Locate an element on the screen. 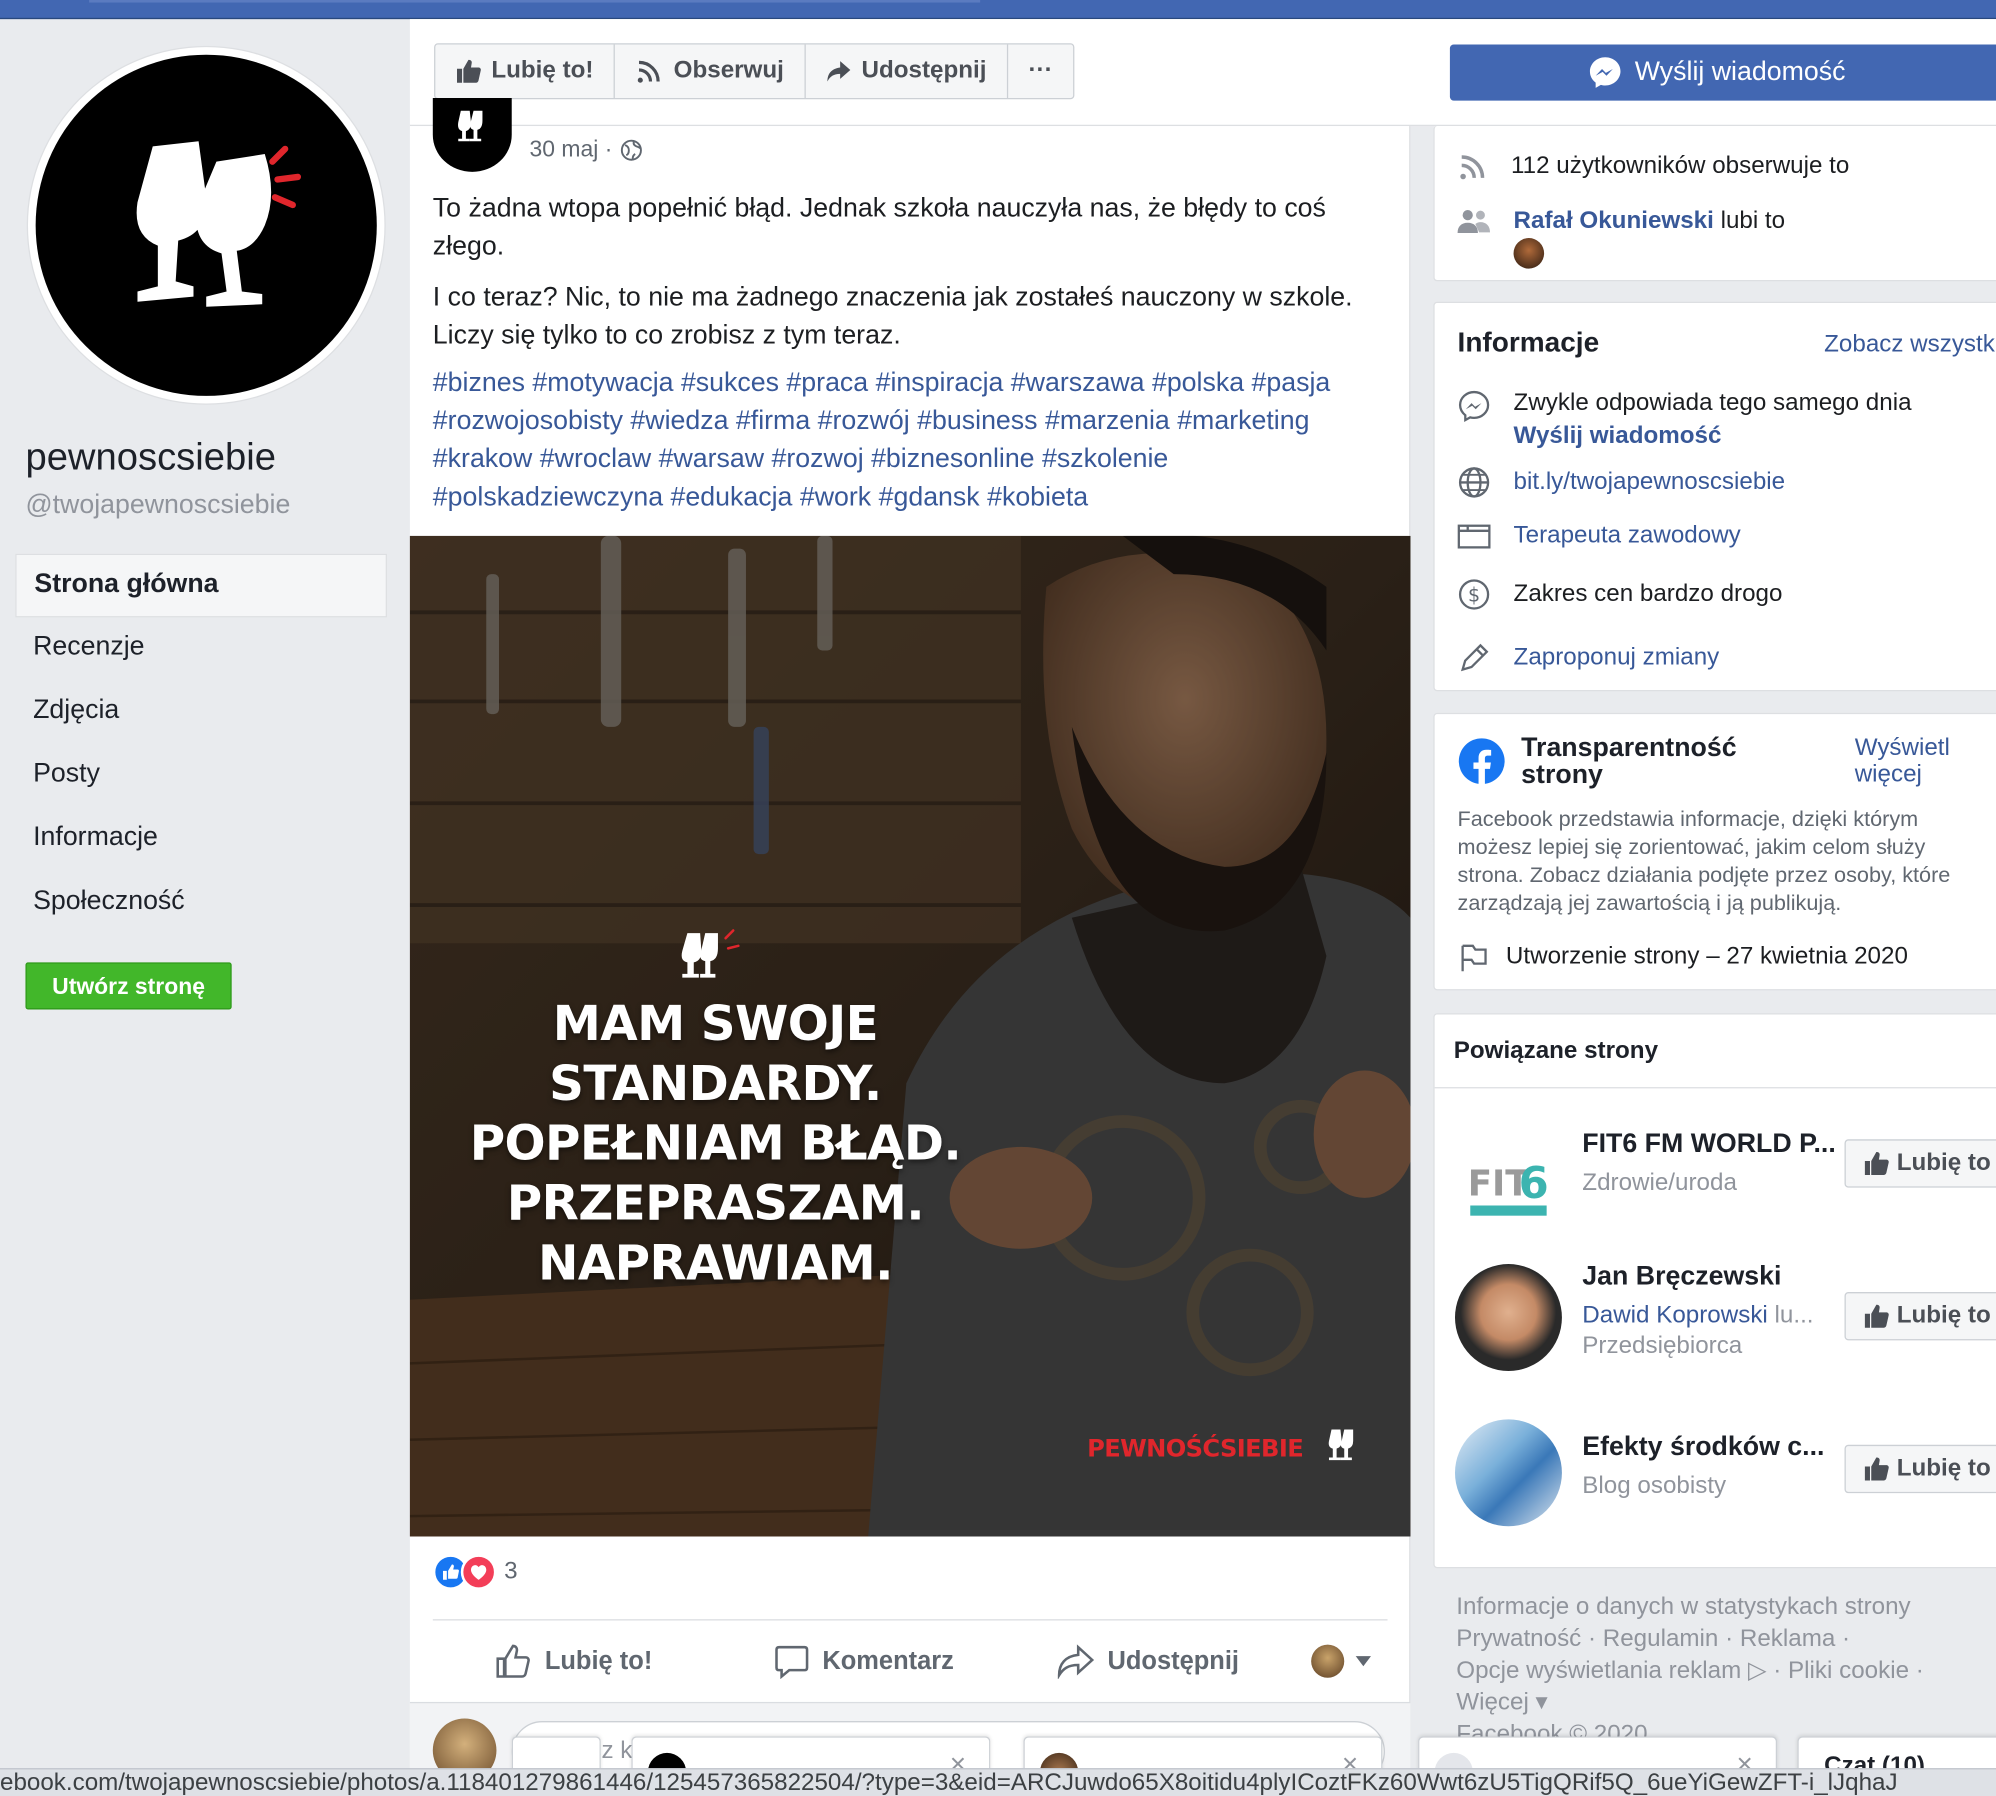 The image size is (1996, 1796). quote-line: MAM SWOJE is located at coordinates (715, 1023).